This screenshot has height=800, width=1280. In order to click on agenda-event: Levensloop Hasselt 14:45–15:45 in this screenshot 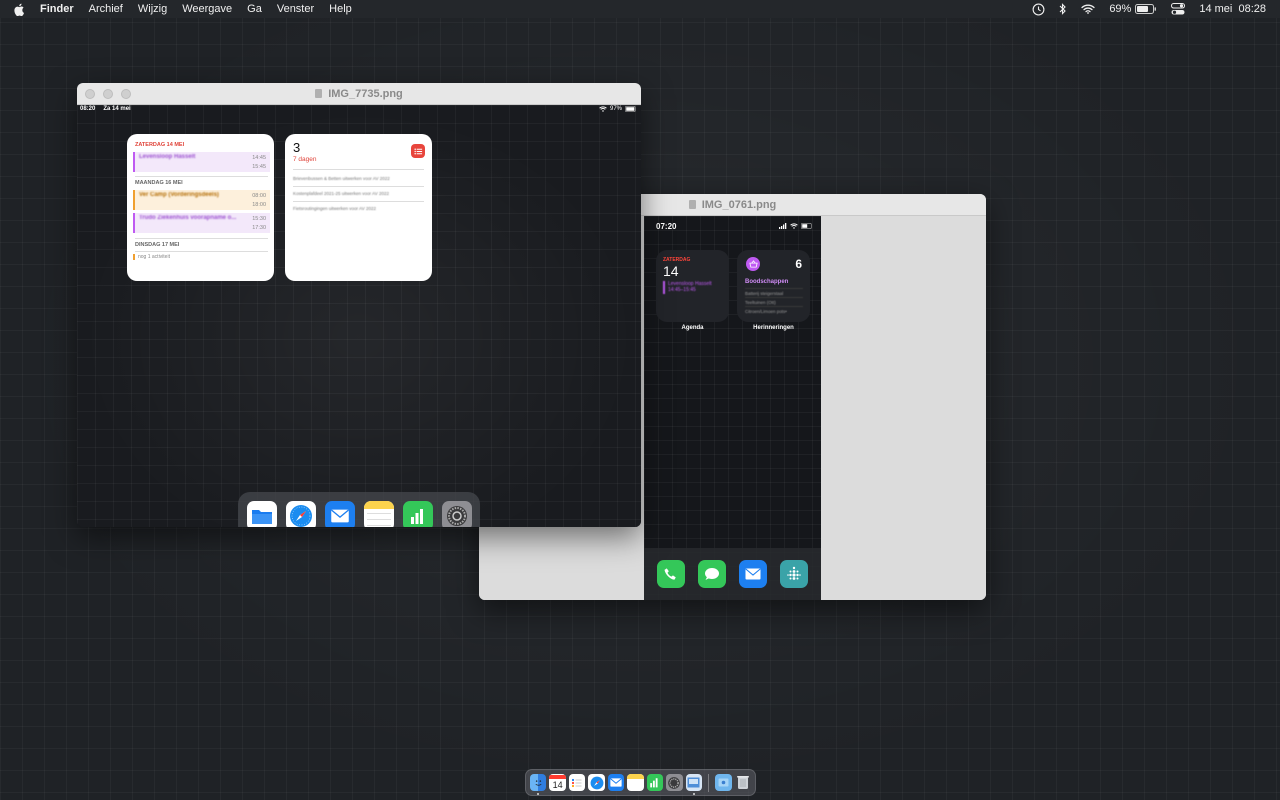, I will do `click(692, 287)`.